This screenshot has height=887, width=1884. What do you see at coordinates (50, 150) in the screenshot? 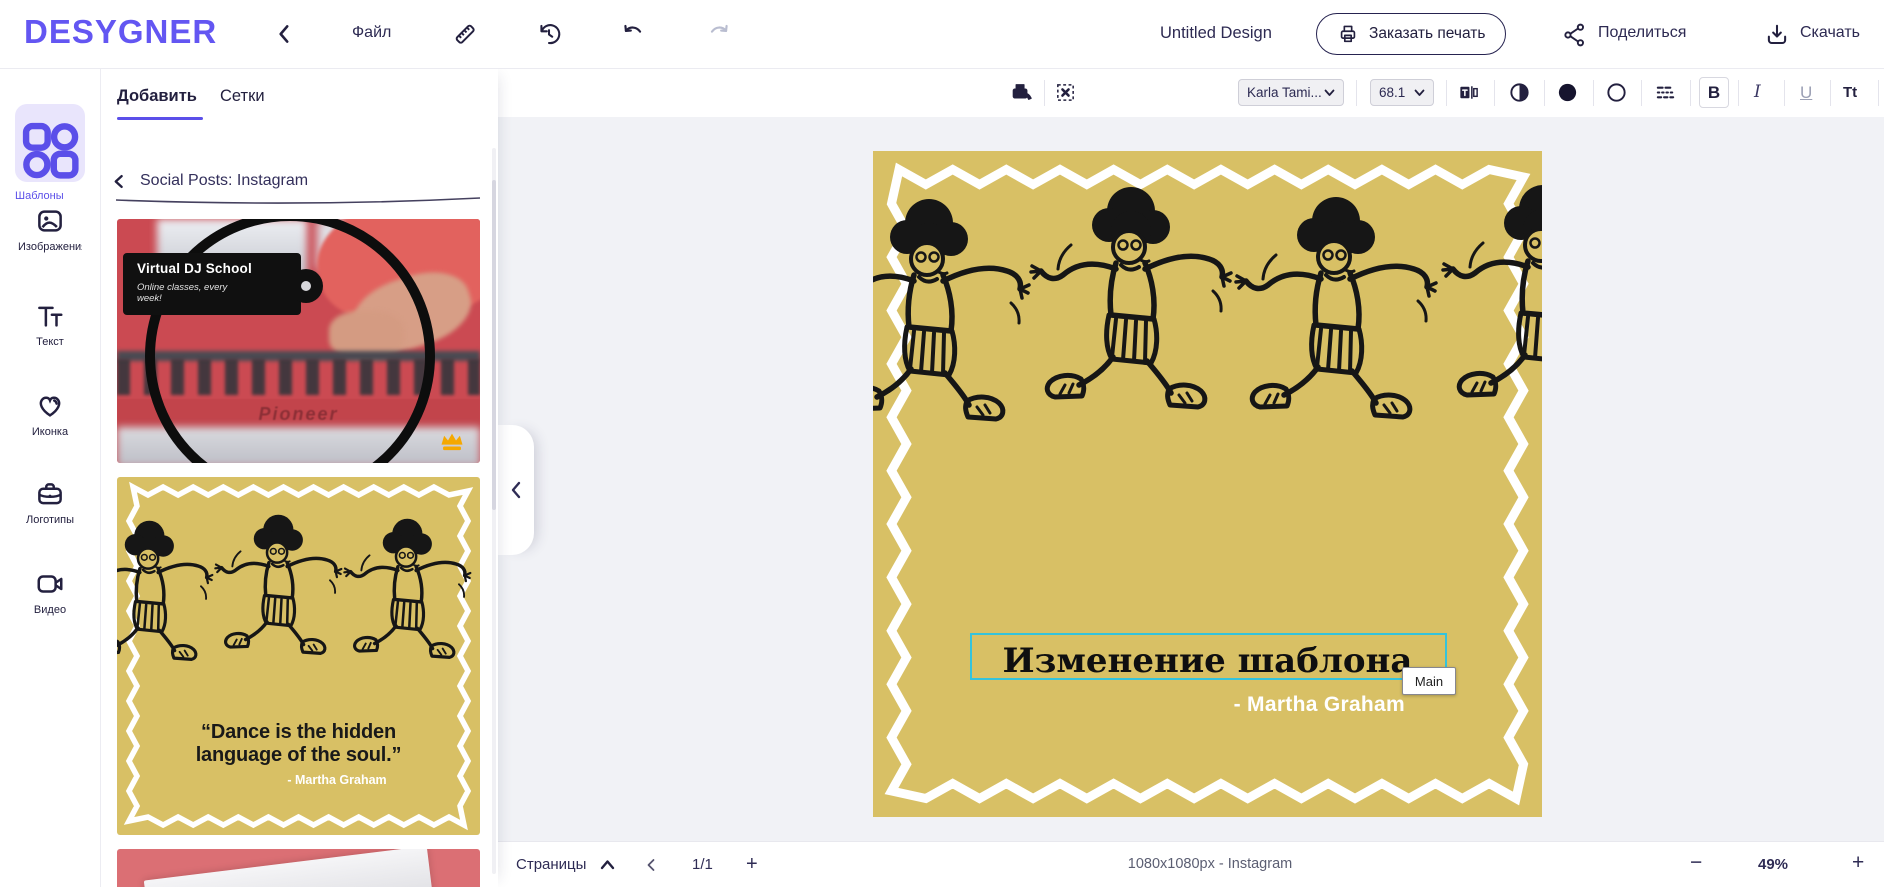
I see `templates-grid-icon` at bounding box center [50, 150].